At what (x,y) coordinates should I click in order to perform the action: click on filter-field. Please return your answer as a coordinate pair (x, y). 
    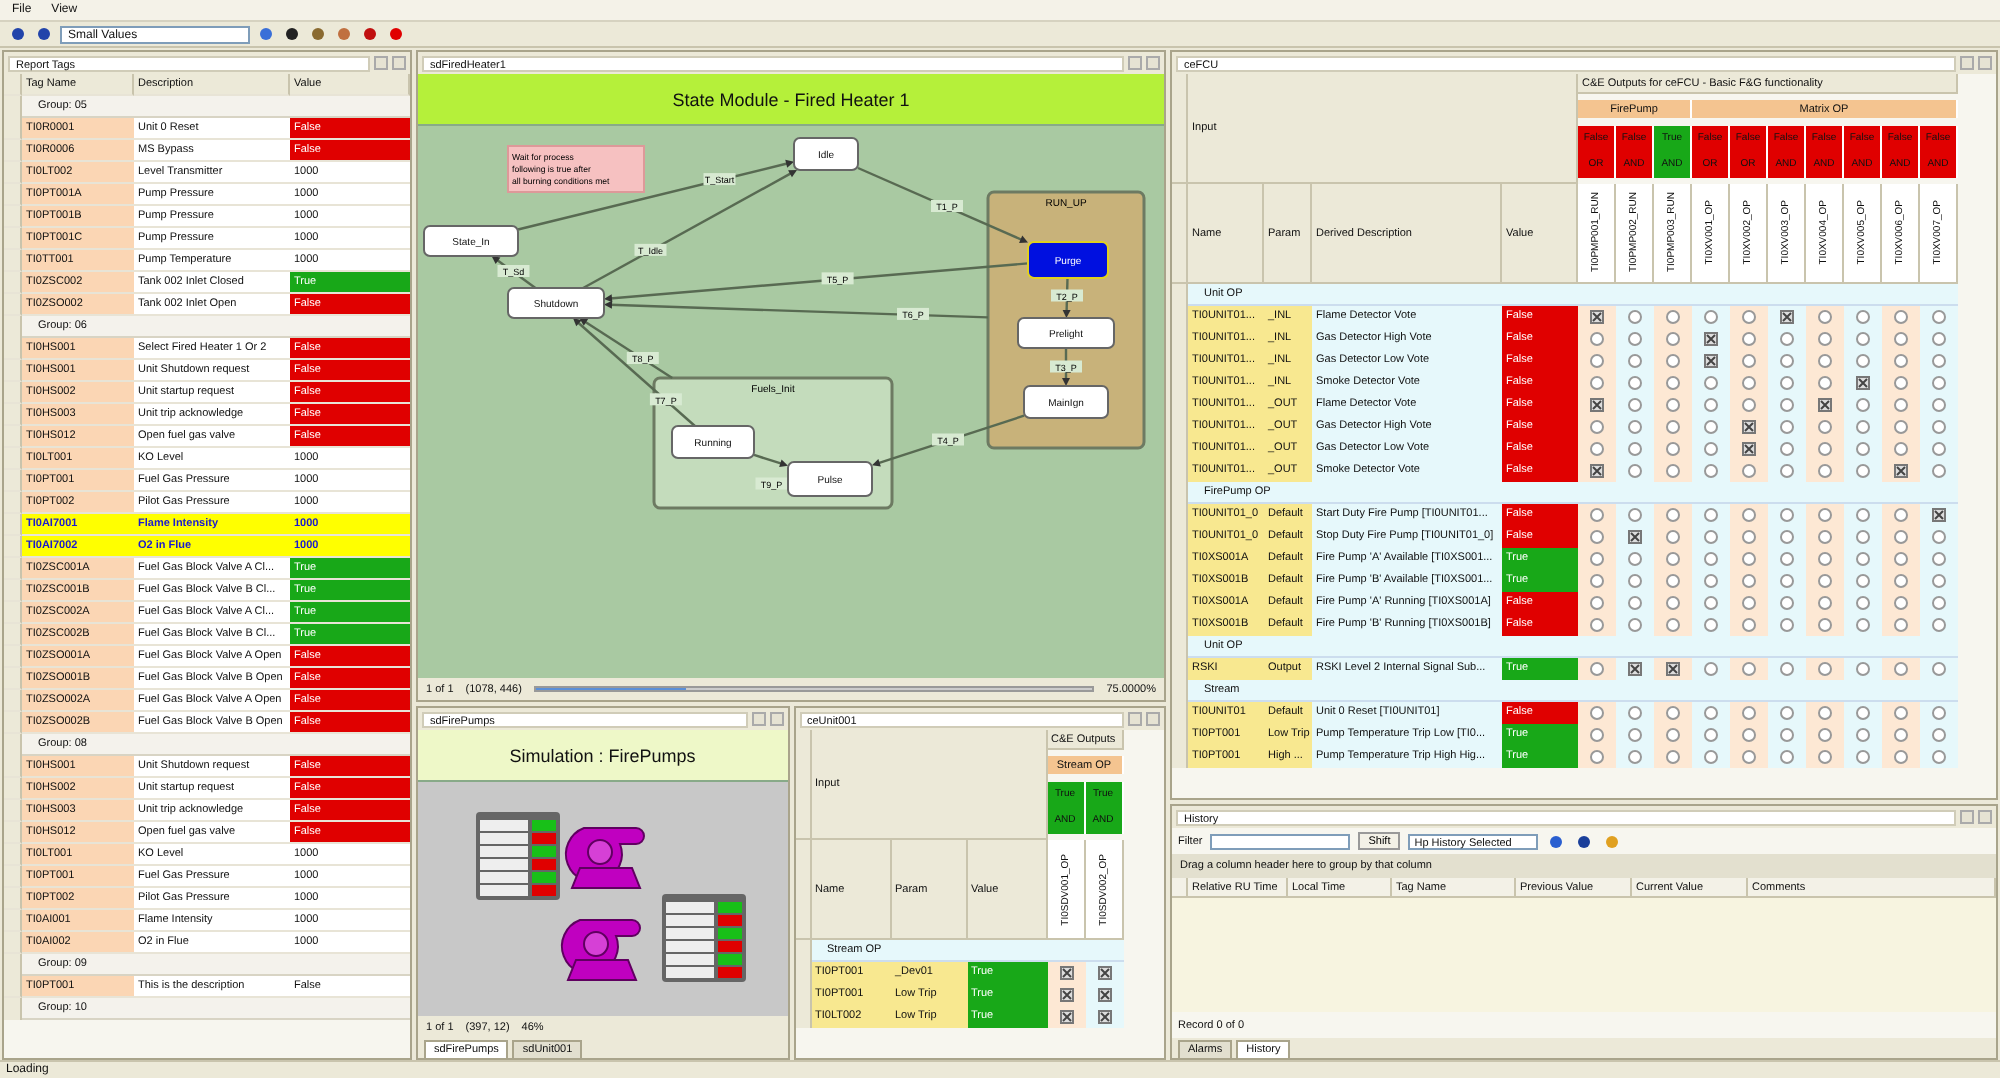
    Looking at the image, I should click on (1280, 841).